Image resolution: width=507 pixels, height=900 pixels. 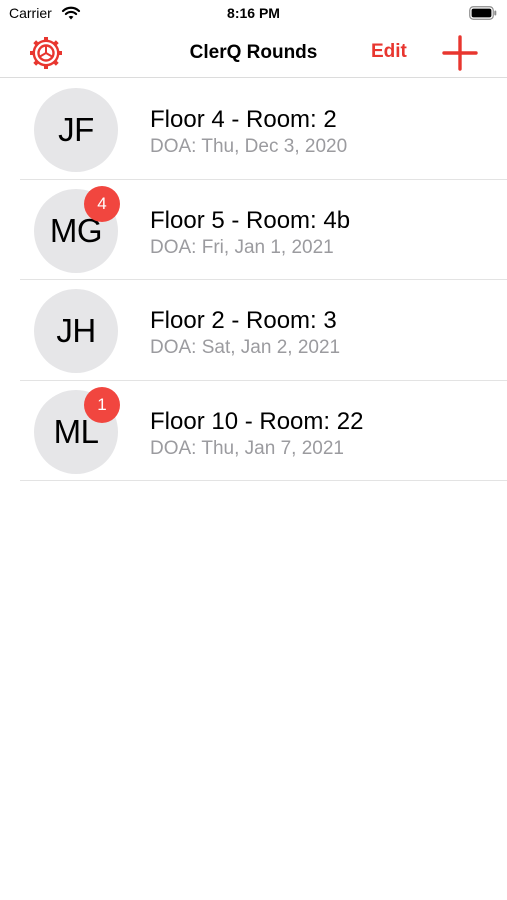 I want to click on avatar-initials: JH, so click(x=76, y=330).